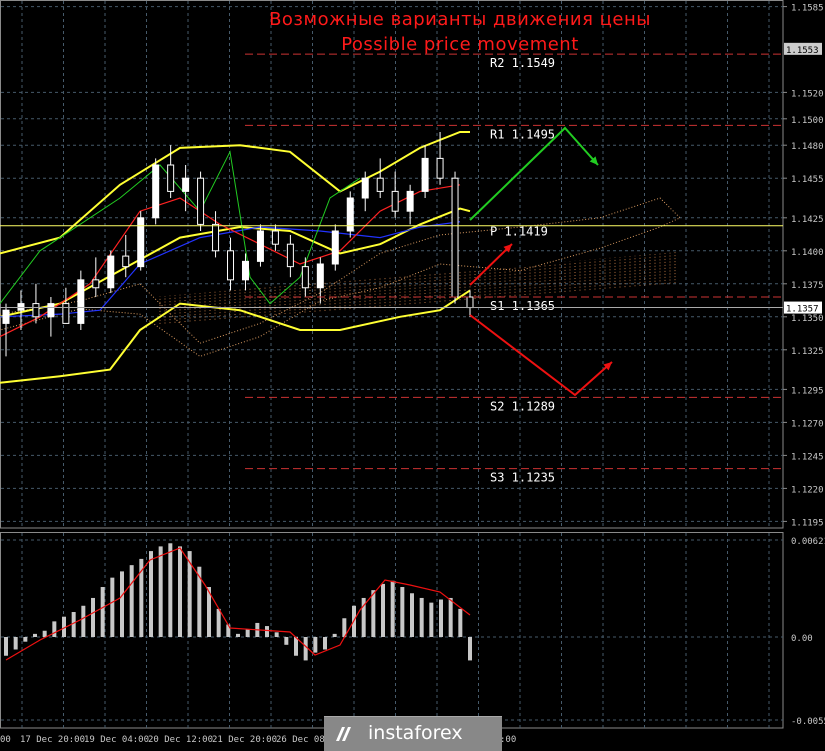 This screenshot has height=751, width=825. Describe the element at coordinates (807, 523) in the screenshot. I see `price-tick-label: 1.1195` at that location.